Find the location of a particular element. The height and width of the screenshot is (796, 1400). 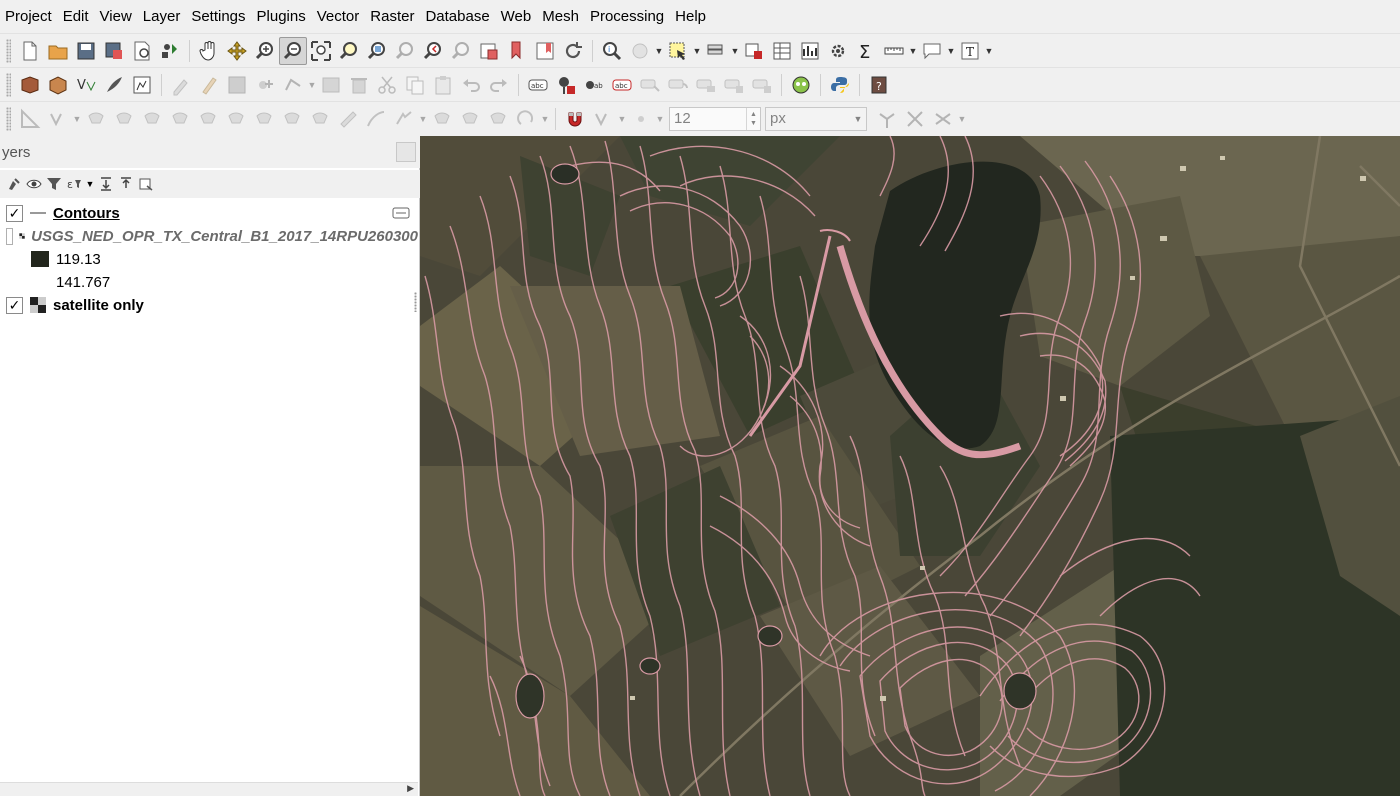

new-map-view-button is located at coordinates (489, 51).